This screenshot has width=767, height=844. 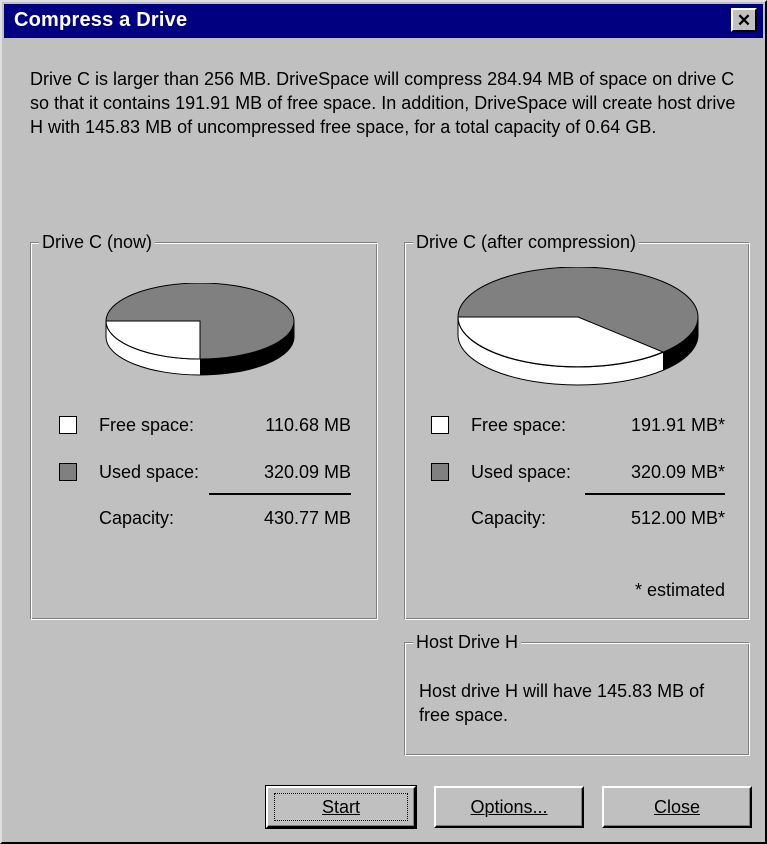 What do you see at coordinates (578, 326) in the screenshot?
I see `drive-c-after-pie-chart` at bounding box center [578, 326].